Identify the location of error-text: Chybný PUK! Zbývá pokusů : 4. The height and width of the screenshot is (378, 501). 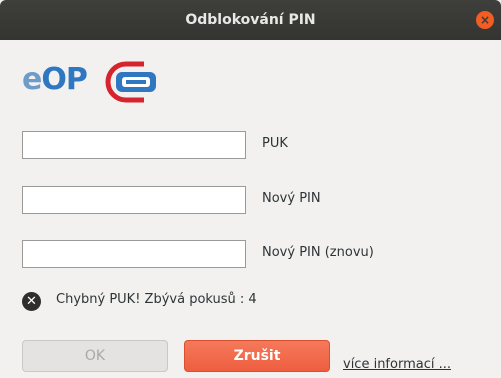
(156, 299).